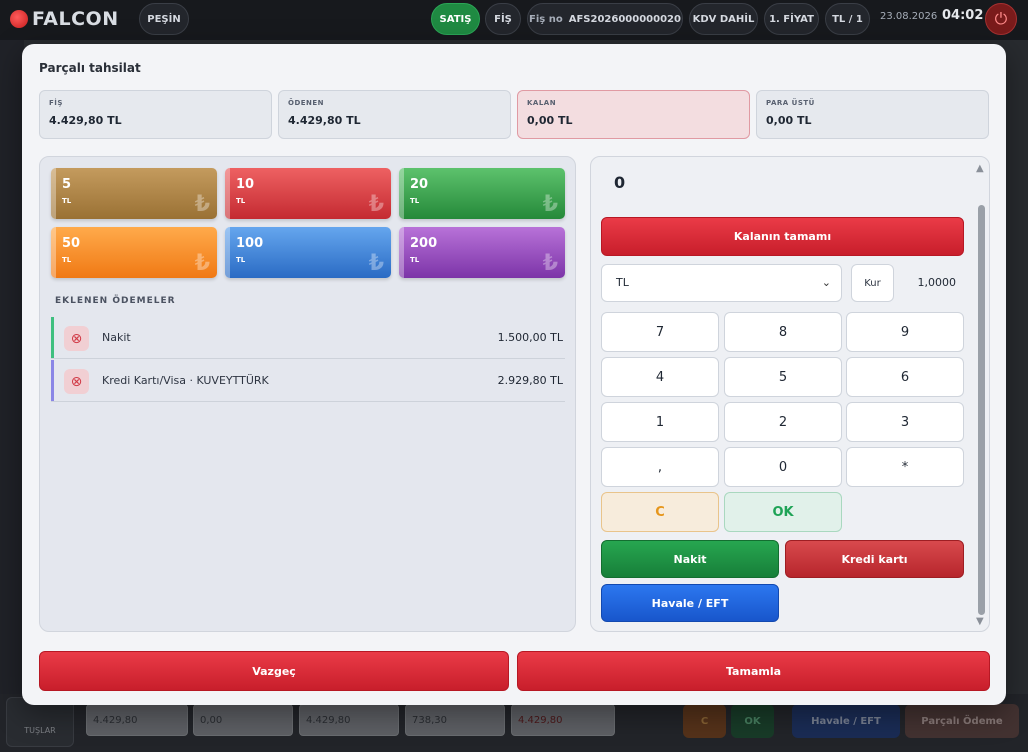 The width and height of the screenshot is (1028, 752). What do you see at coordinates (482, 252) in the screenshot?
I see `banknote-200-button: 200 TL ₺` at bounding box center [482, 252].